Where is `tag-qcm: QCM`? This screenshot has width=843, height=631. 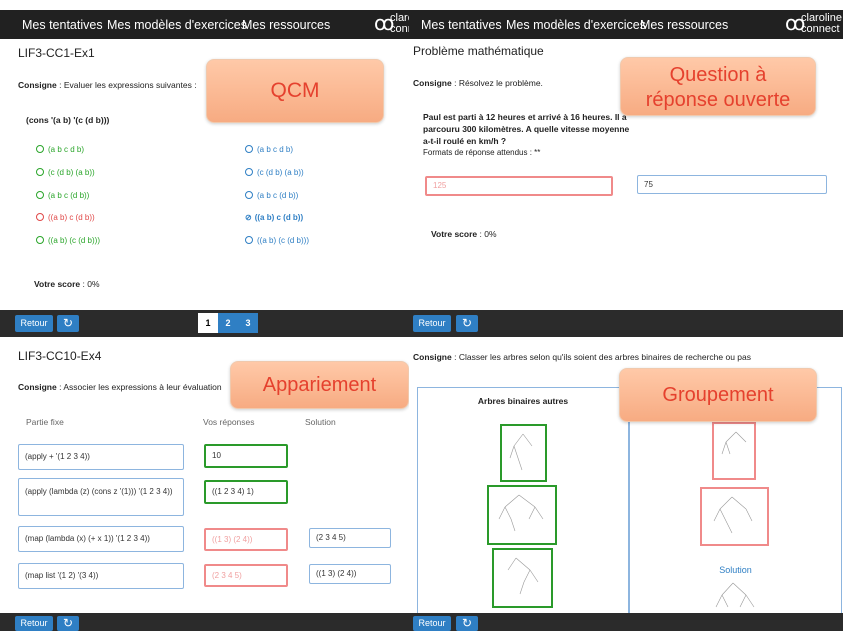 tag-qcm: QCM is located at coordinates (295, 91).